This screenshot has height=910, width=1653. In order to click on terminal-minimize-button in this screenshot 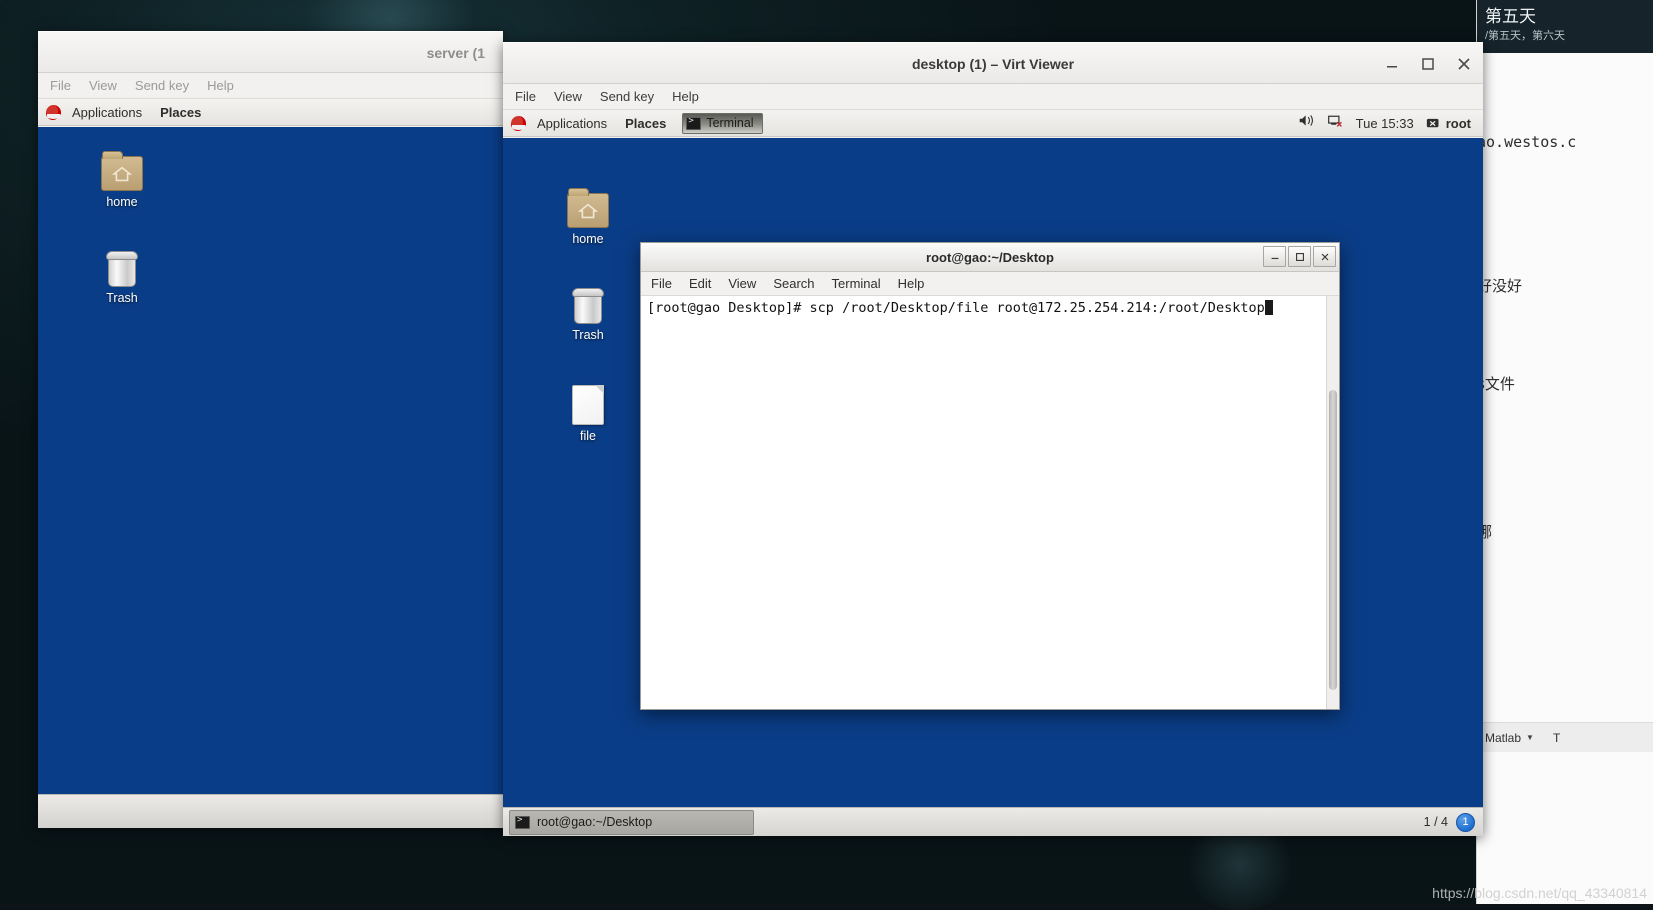, I will do `click(1274, 256)`.